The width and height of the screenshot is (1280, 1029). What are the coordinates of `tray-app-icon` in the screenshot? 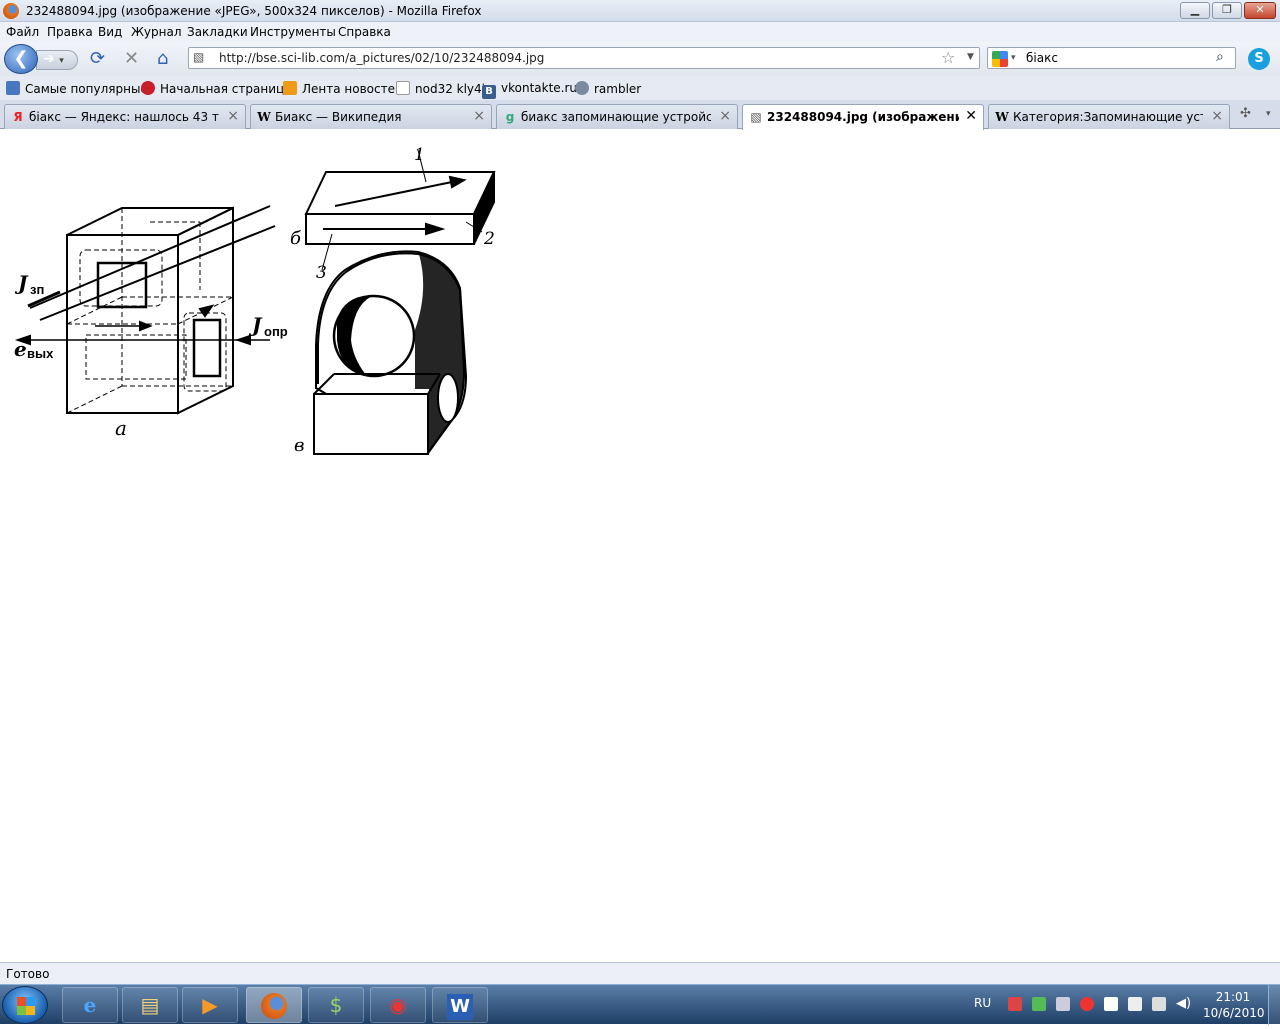 It's located at (1015, 1004).